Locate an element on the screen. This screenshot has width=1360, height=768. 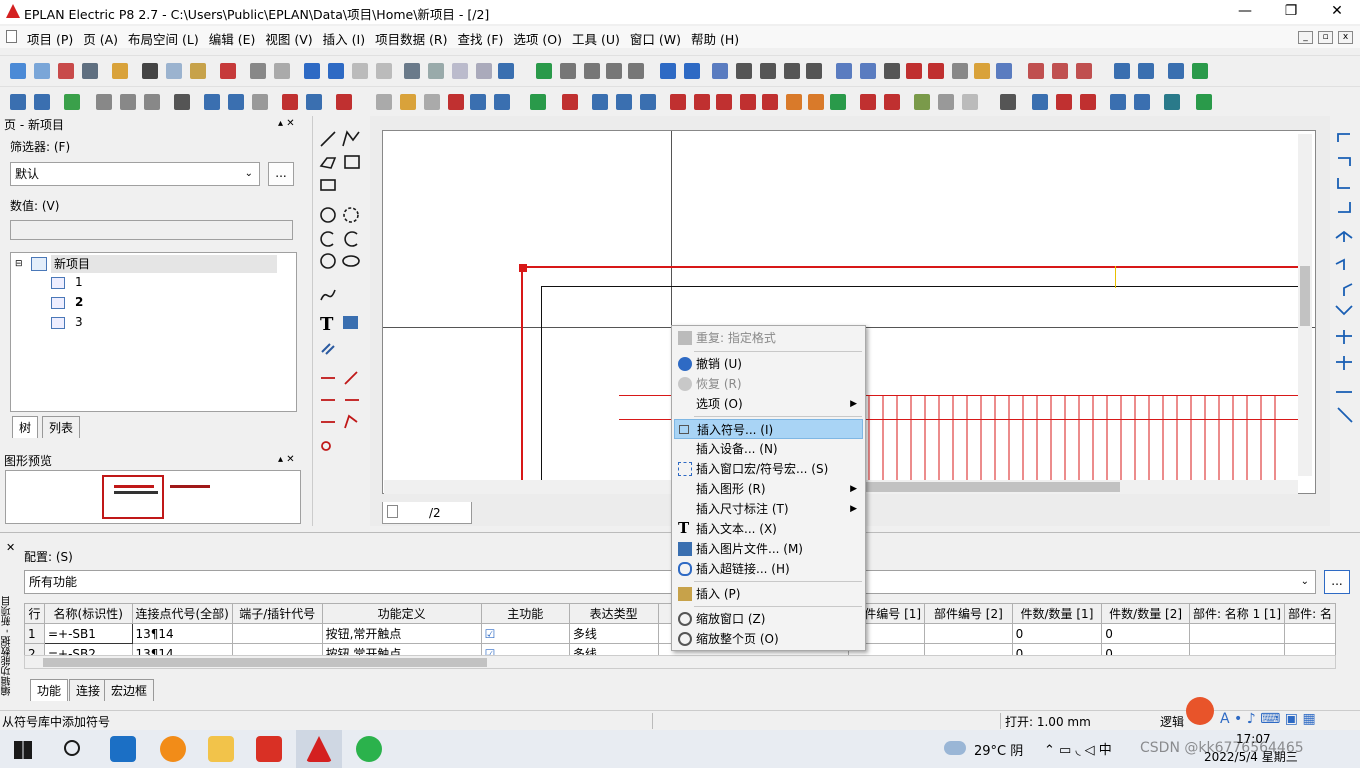
sym-q-icon is located at coordinates (538, 102).